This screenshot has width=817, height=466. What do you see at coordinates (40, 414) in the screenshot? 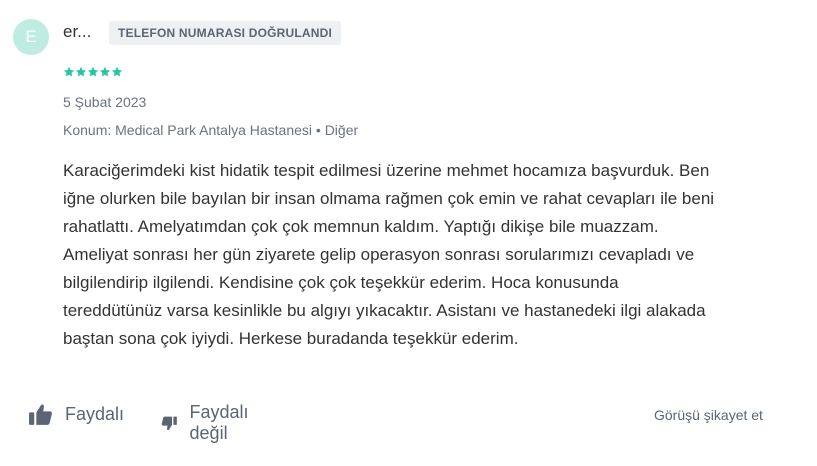
I see `thumbs-up-icon` at bounding box center [40, 414].